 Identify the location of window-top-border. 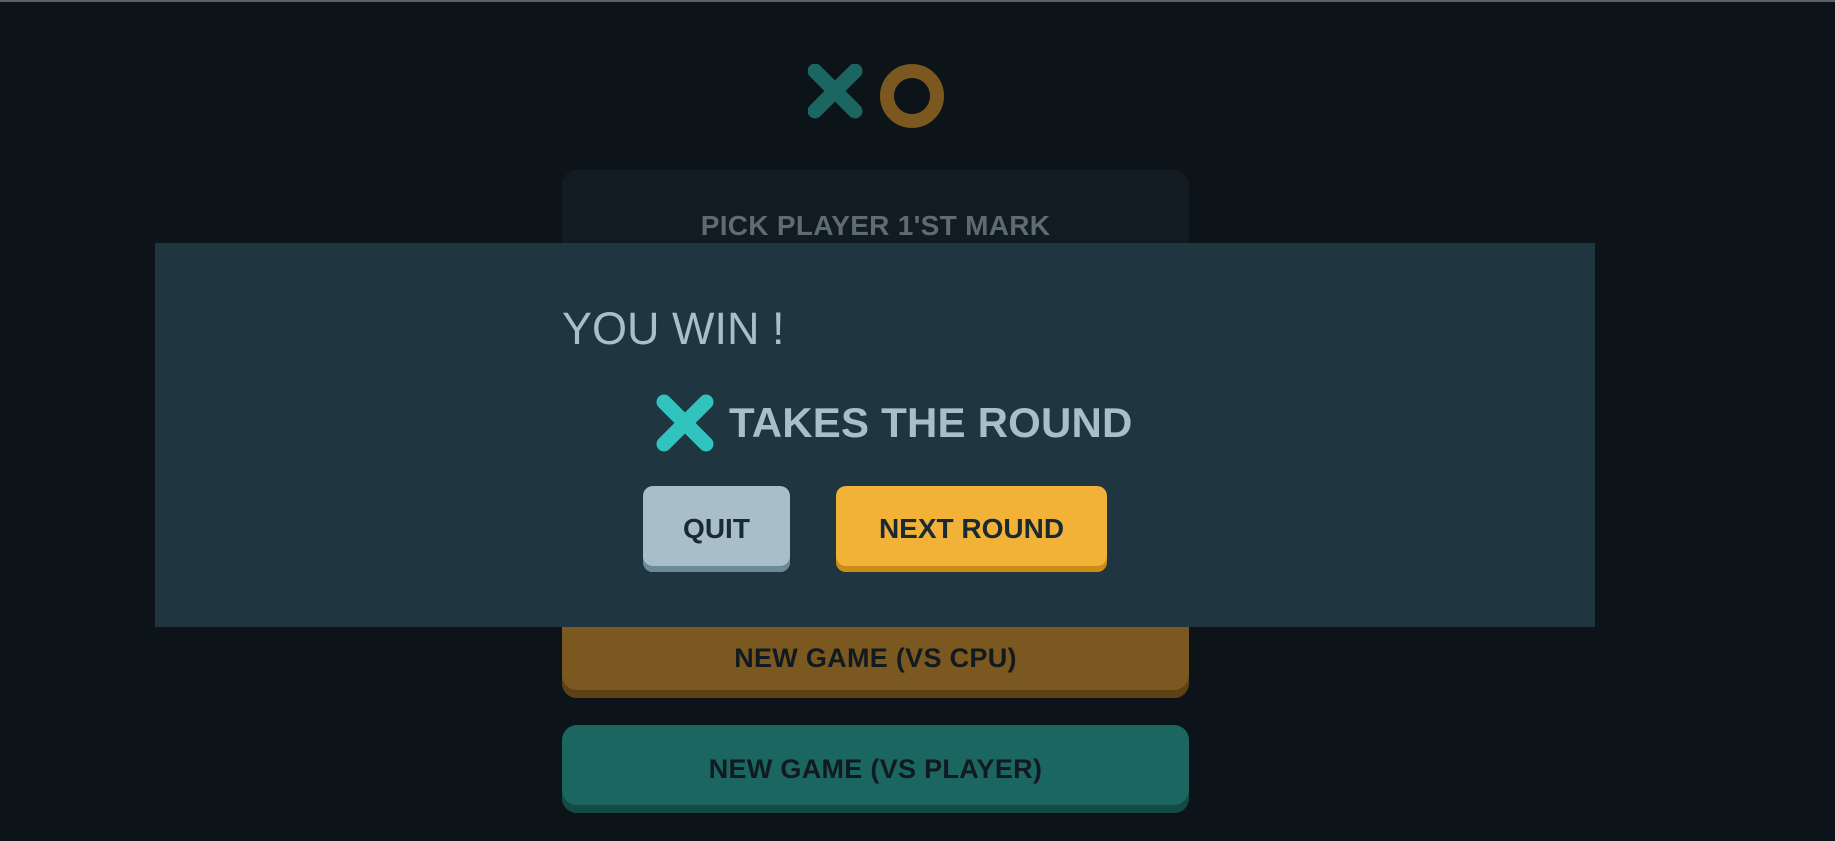
(917, 1).